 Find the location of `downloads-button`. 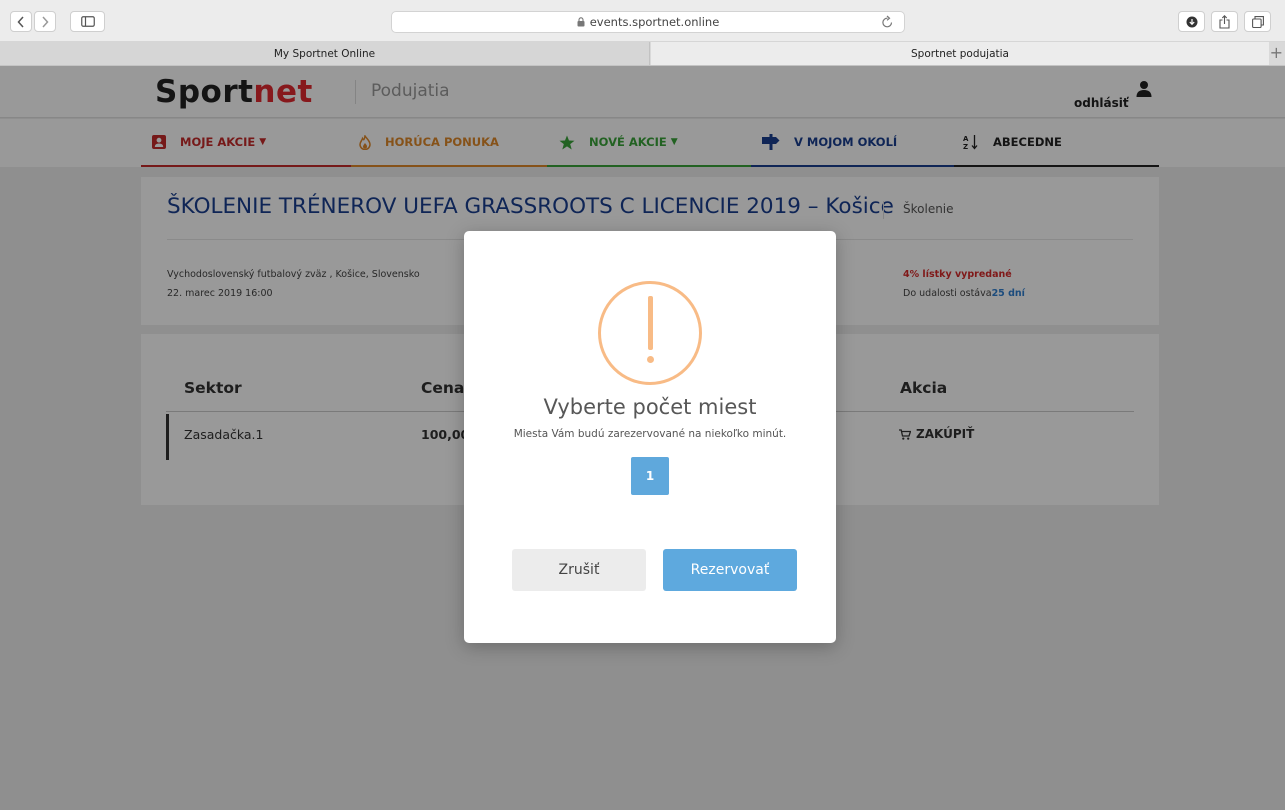

downloads-button is located at coordinates (1191, 21).